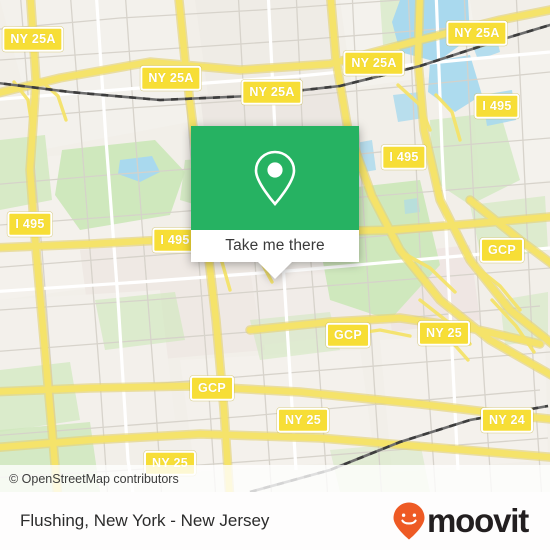 This screenshot has width=550, height=550. What do you see at coordinates (409, 521) in the screenshot?
I see `moovit-pin-icon` at bounding box center [409, 521].